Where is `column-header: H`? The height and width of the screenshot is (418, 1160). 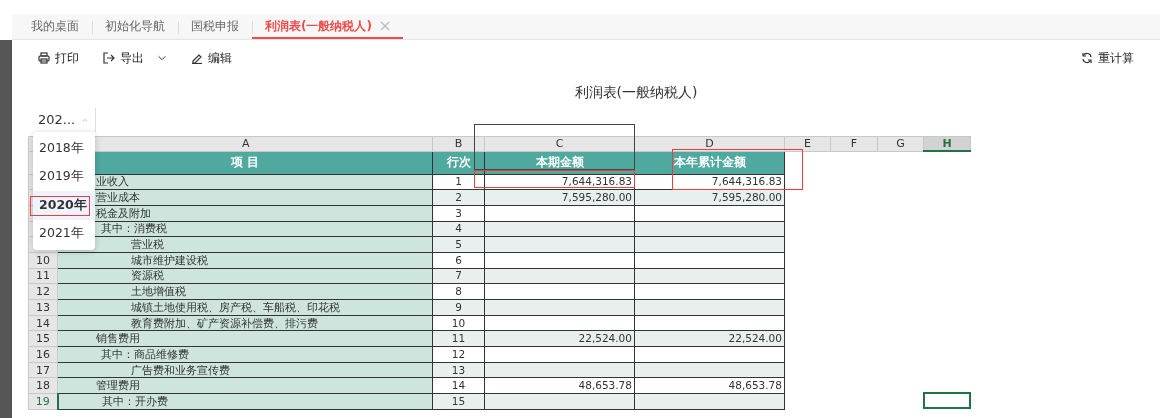
column-header: H is located at coordinates (947, 143).